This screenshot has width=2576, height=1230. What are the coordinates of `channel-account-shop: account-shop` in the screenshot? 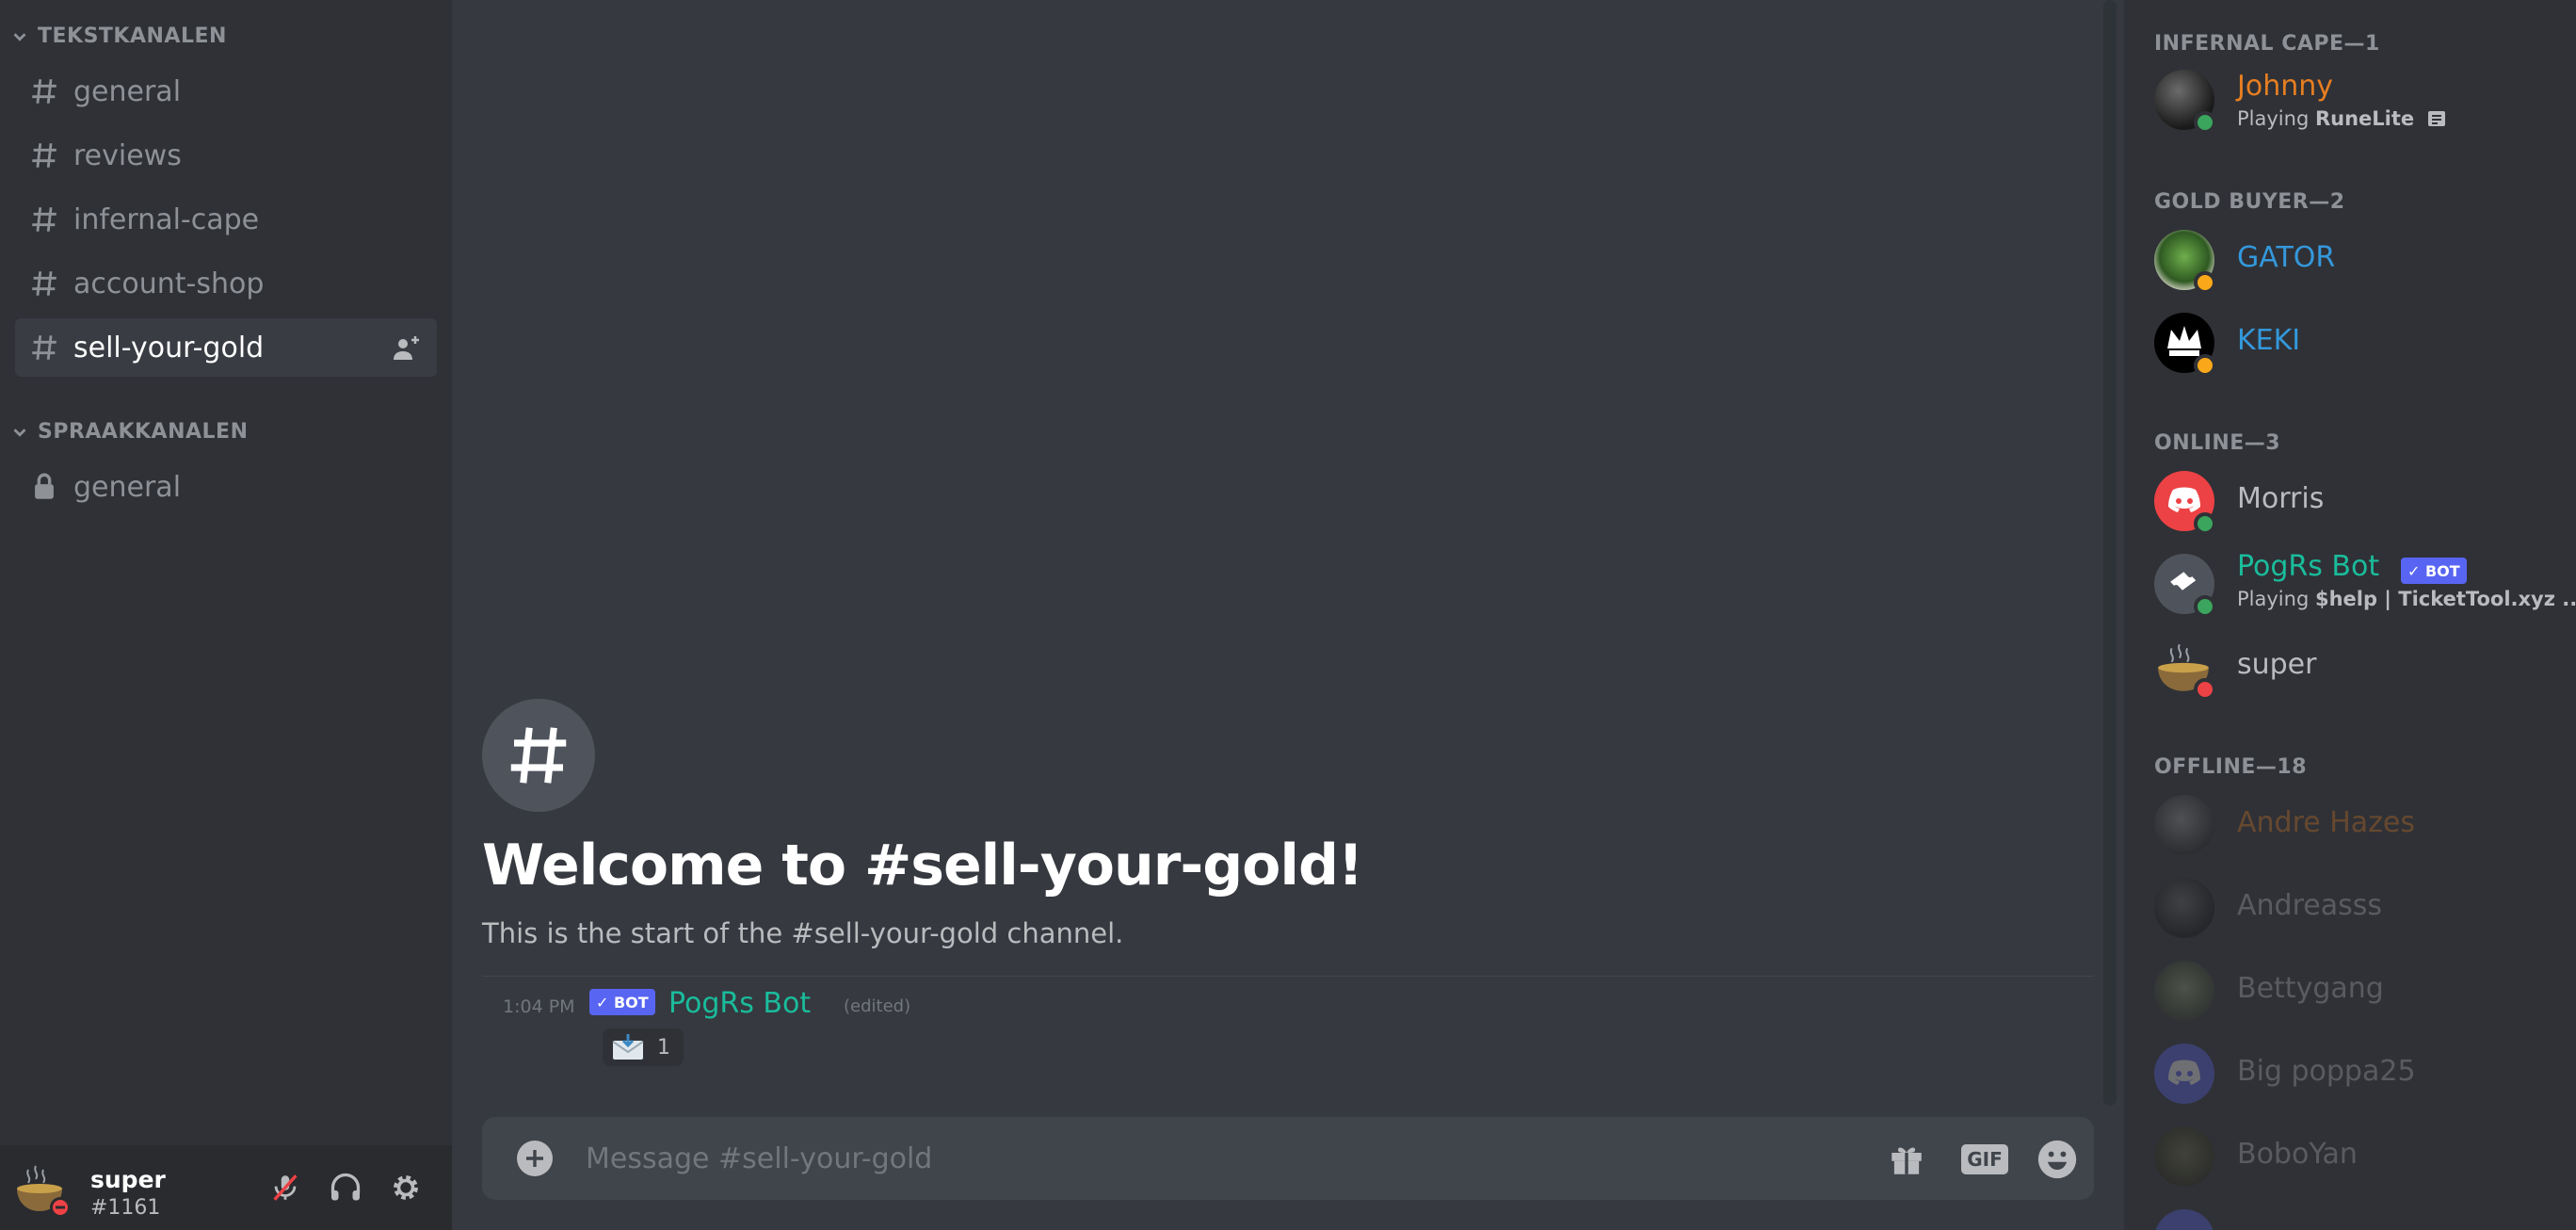 It's located at (226, 283).